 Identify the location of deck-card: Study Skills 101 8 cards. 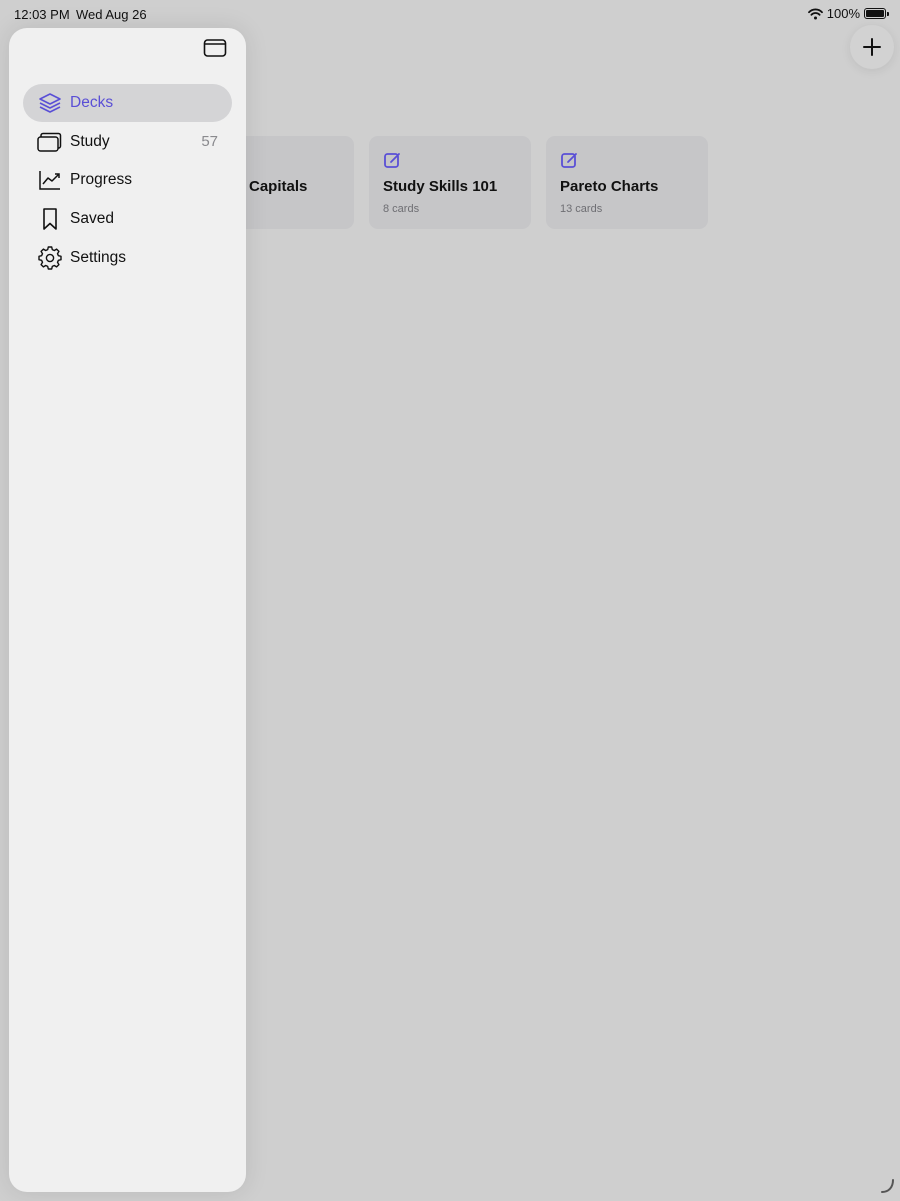
(450, 182).